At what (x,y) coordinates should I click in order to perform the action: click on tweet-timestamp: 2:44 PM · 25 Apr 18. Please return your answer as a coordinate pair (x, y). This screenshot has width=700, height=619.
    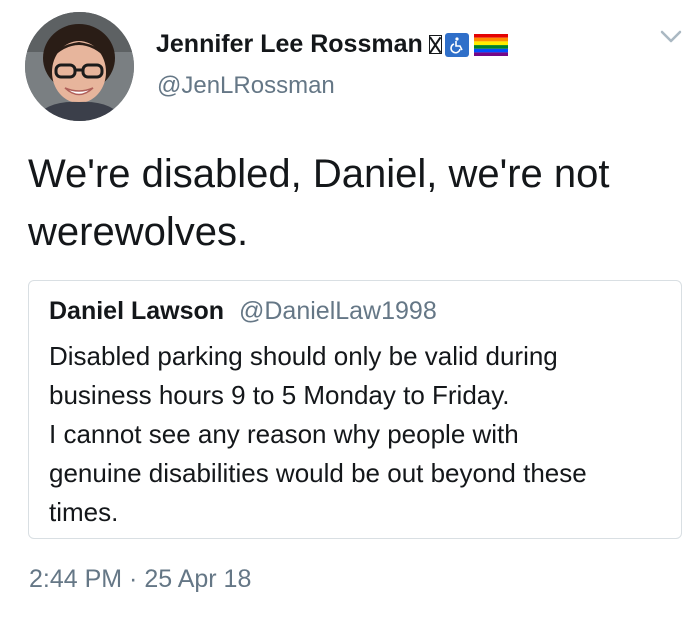
    Looking at the image, I should click on (140, 579).